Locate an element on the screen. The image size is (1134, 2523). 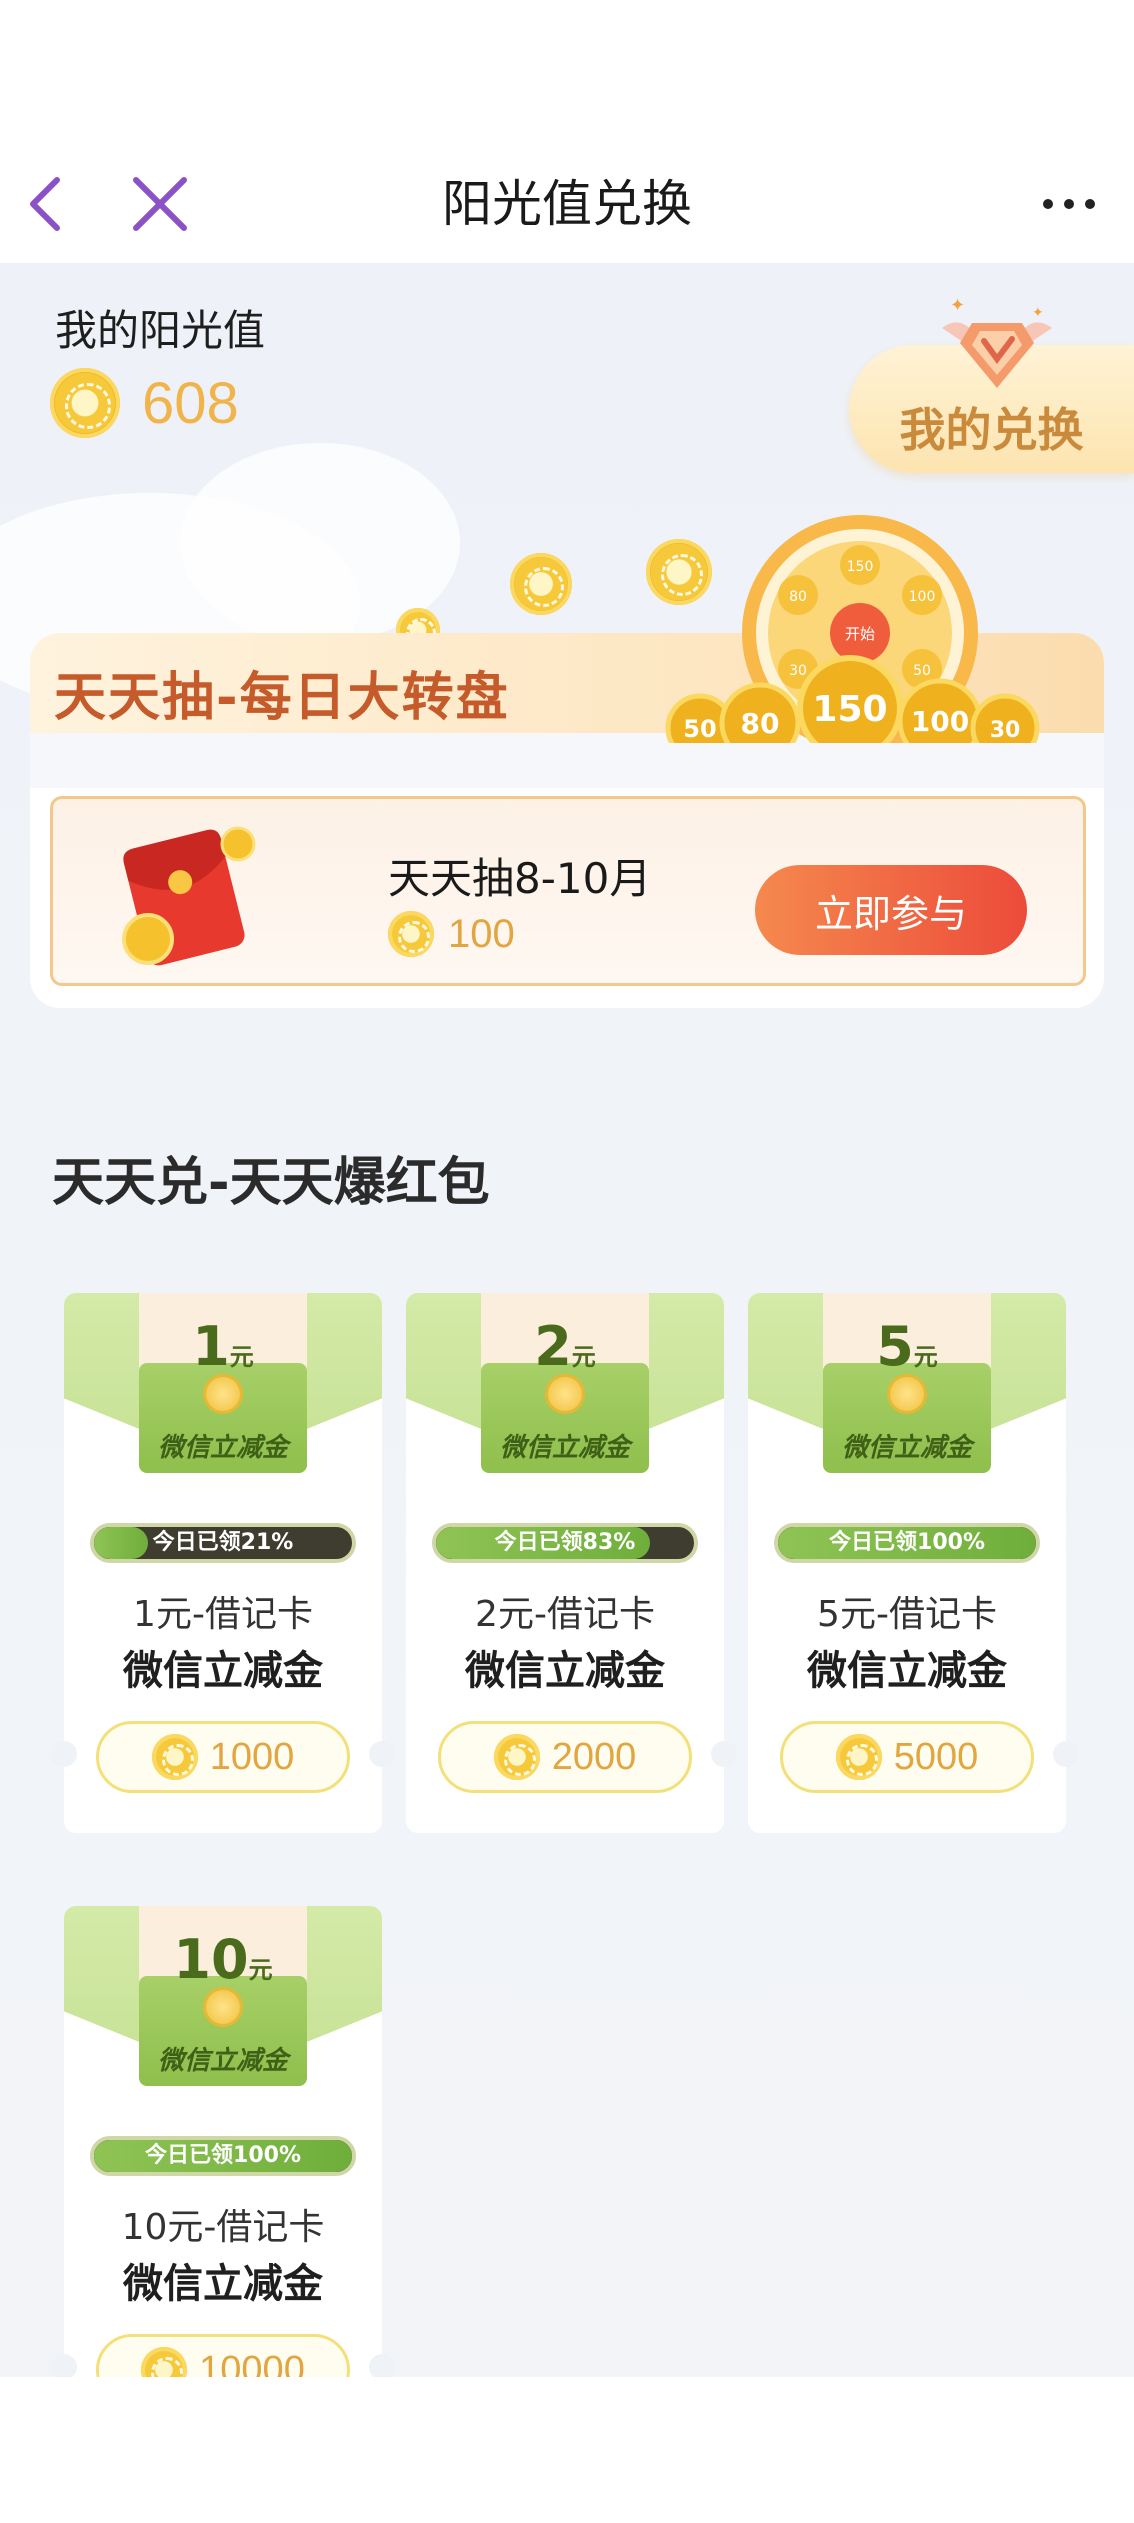
red-packet-card: 2元 微信立减金 今日已领83% 2元-借记卡 微信立减金 2000 is located at coordinates (565, 1563).